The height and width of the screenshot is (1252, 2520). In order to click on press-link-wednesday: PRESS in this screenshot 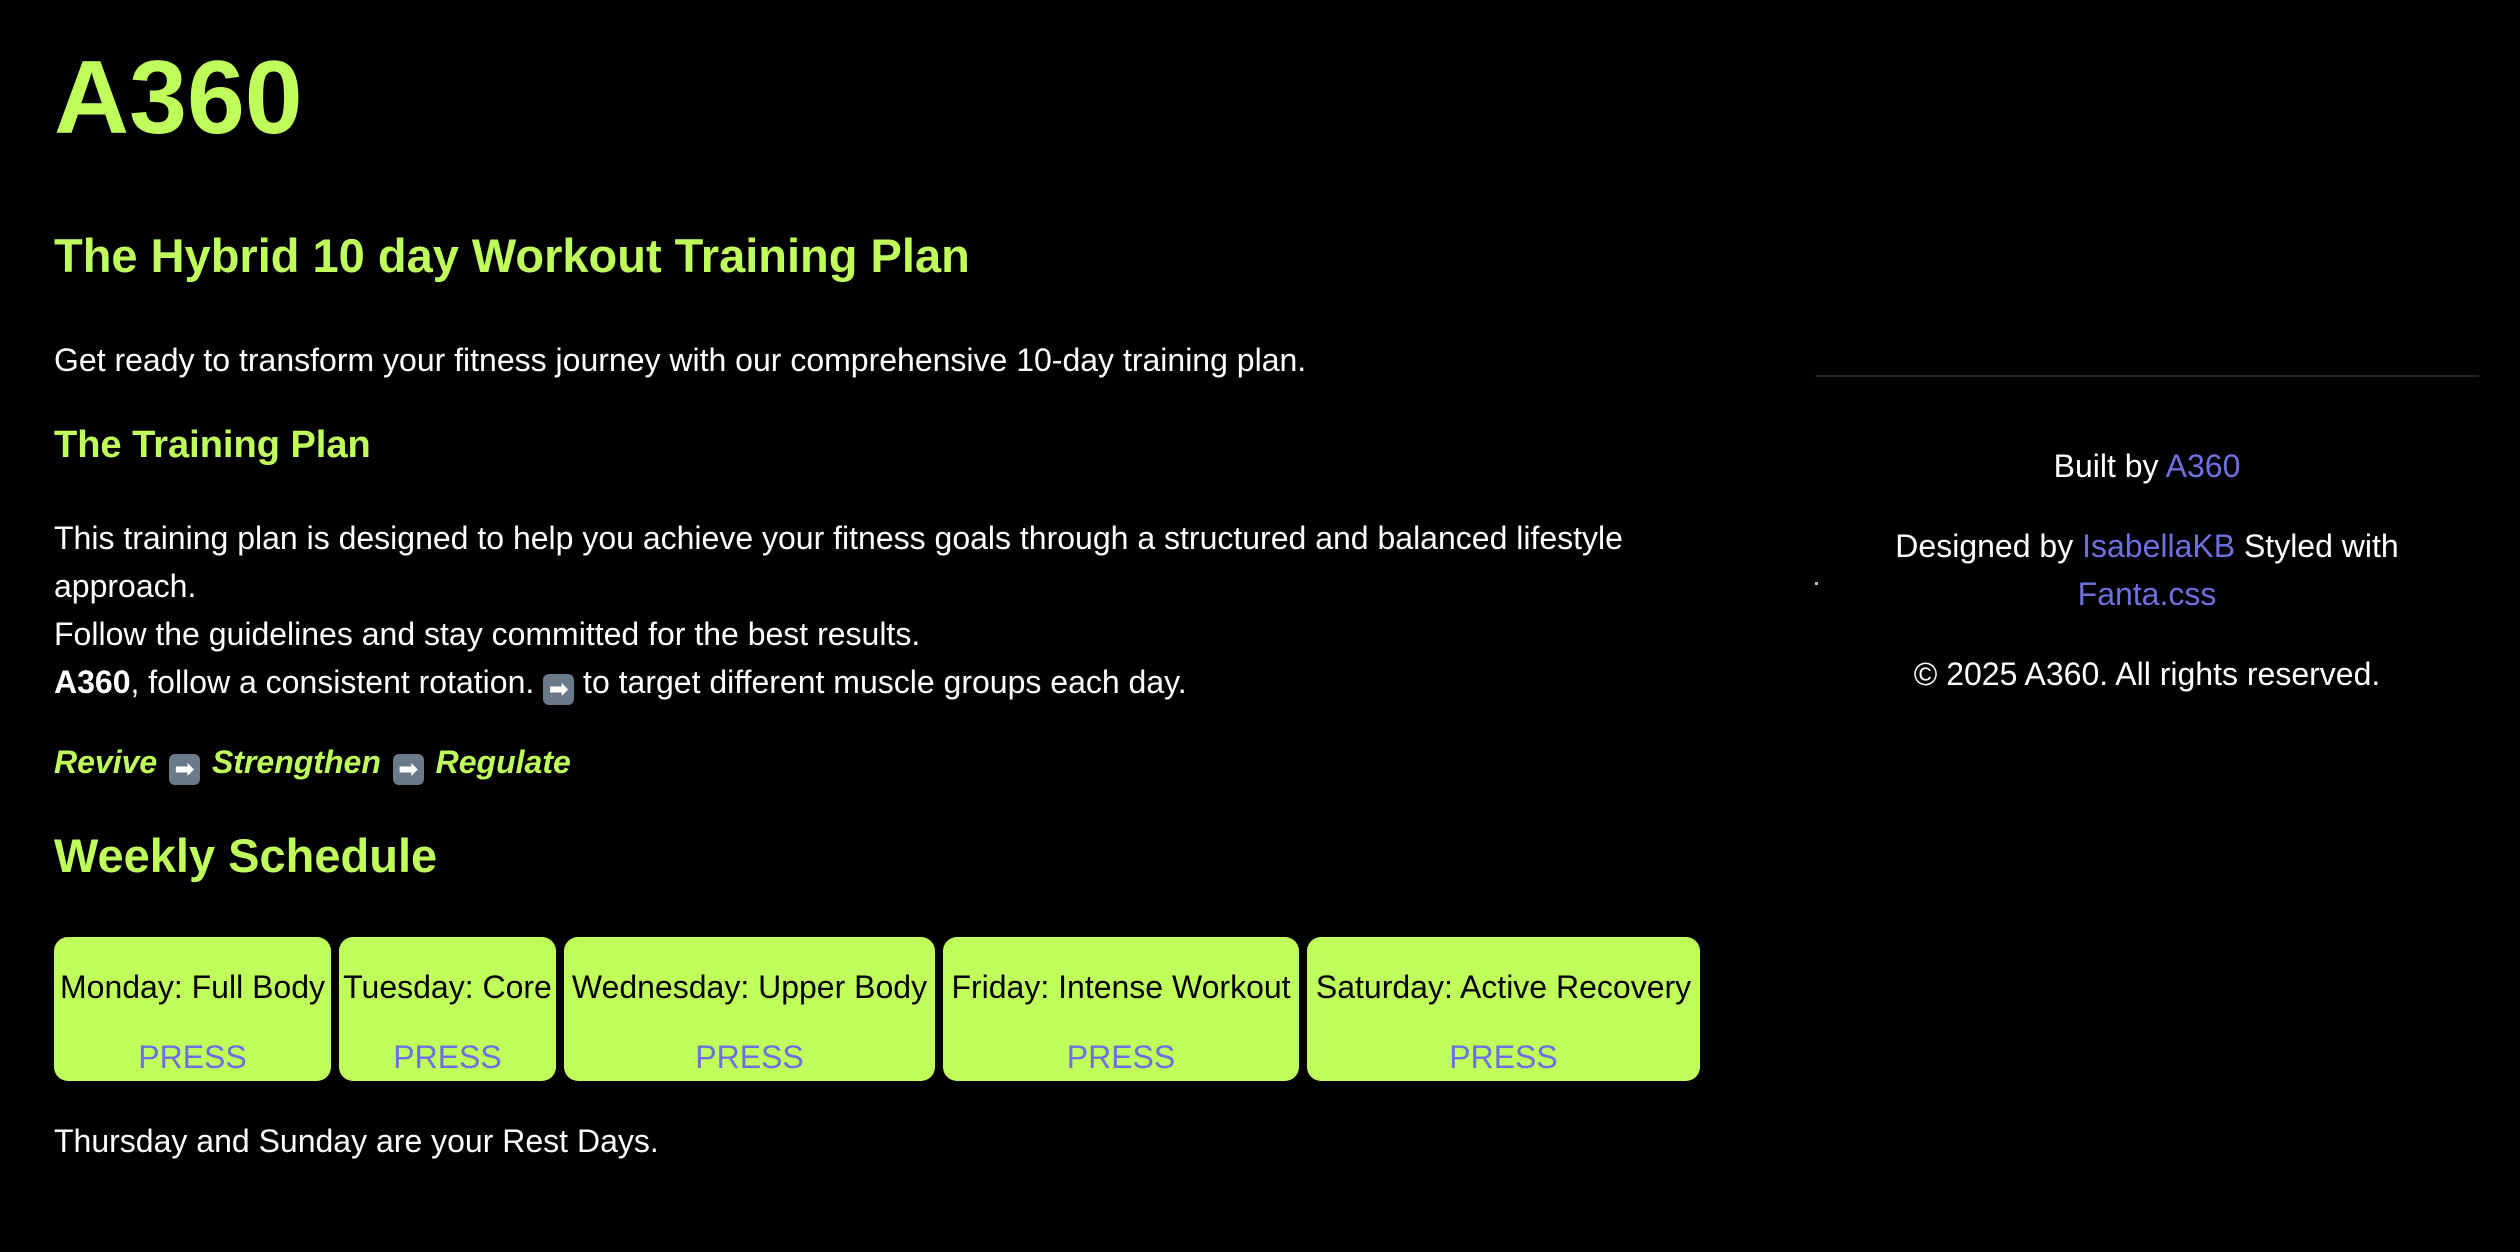, I will do `click(749, 1057)`.